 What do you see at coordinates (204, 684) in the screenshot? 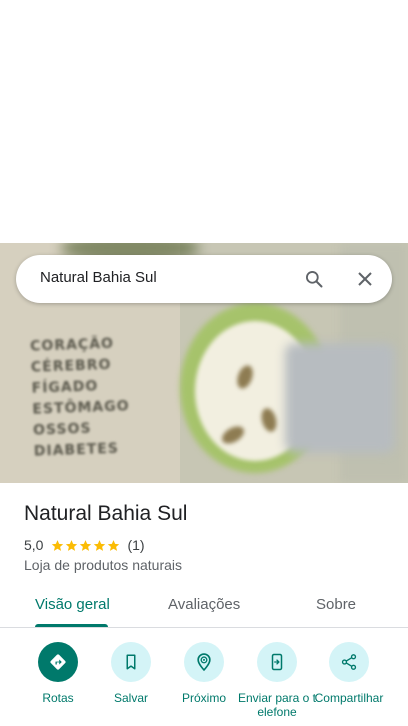
I see `nearby-button: Próximo` at bounding box center [204, 684].